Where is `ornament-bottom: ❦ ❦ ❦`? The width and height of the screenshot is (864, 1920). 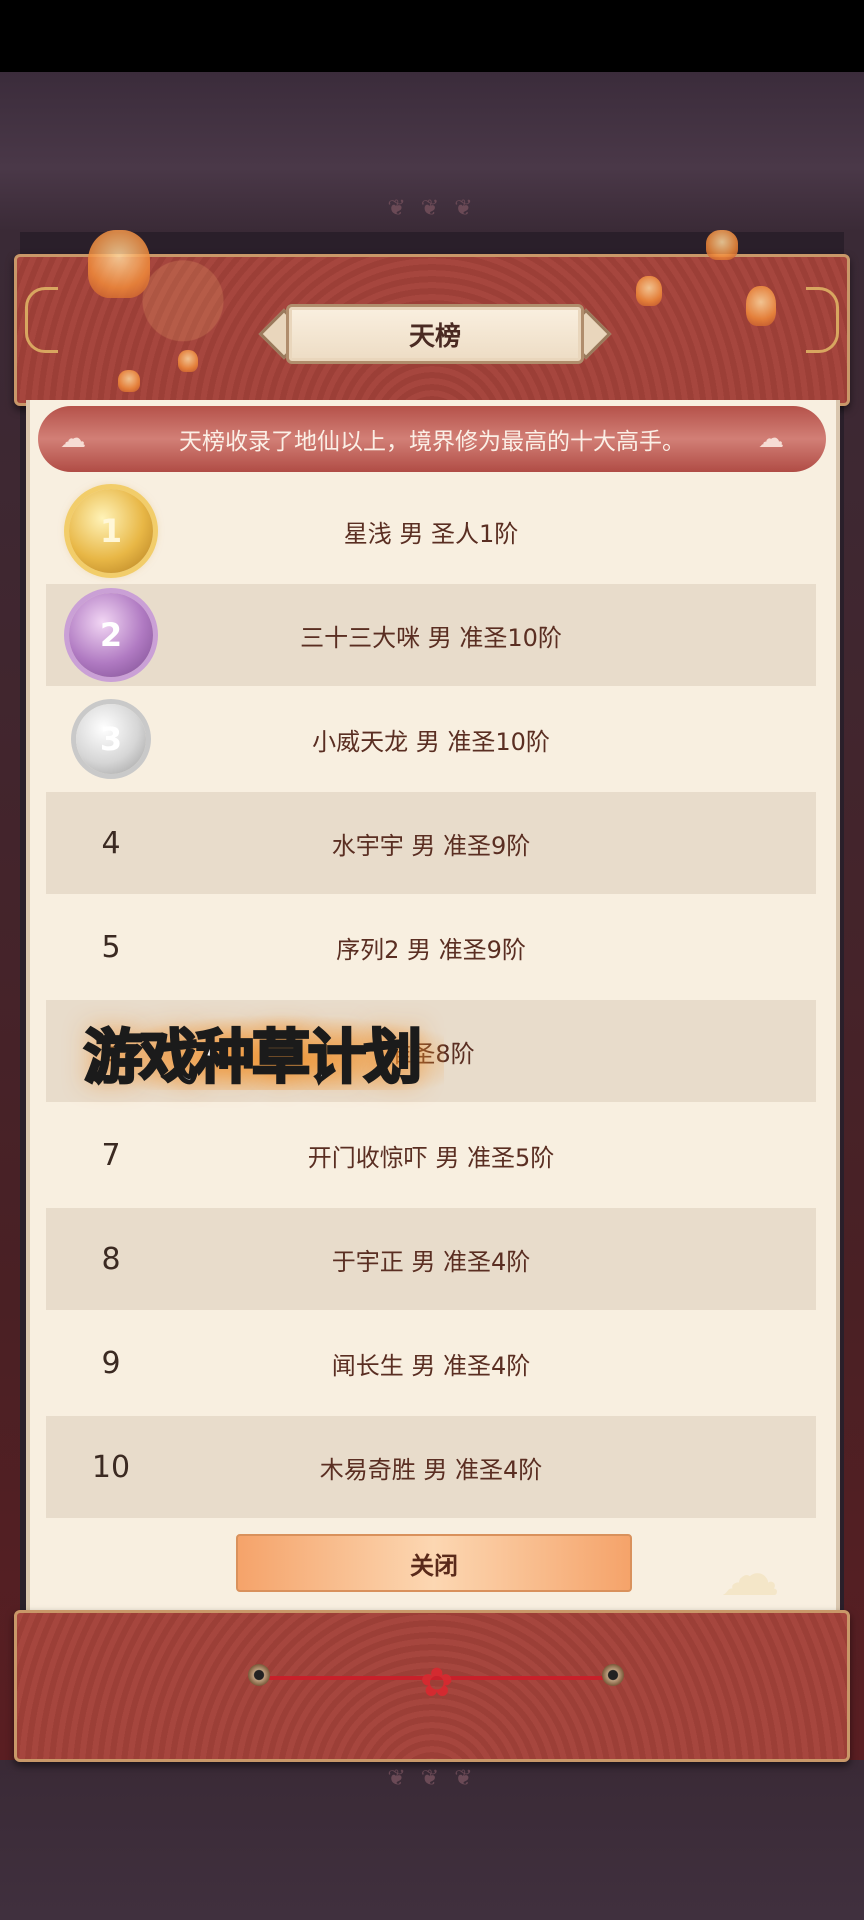
ornament-bottom: ❦ ❦ ❦ is located at coordinates (432, 1778).